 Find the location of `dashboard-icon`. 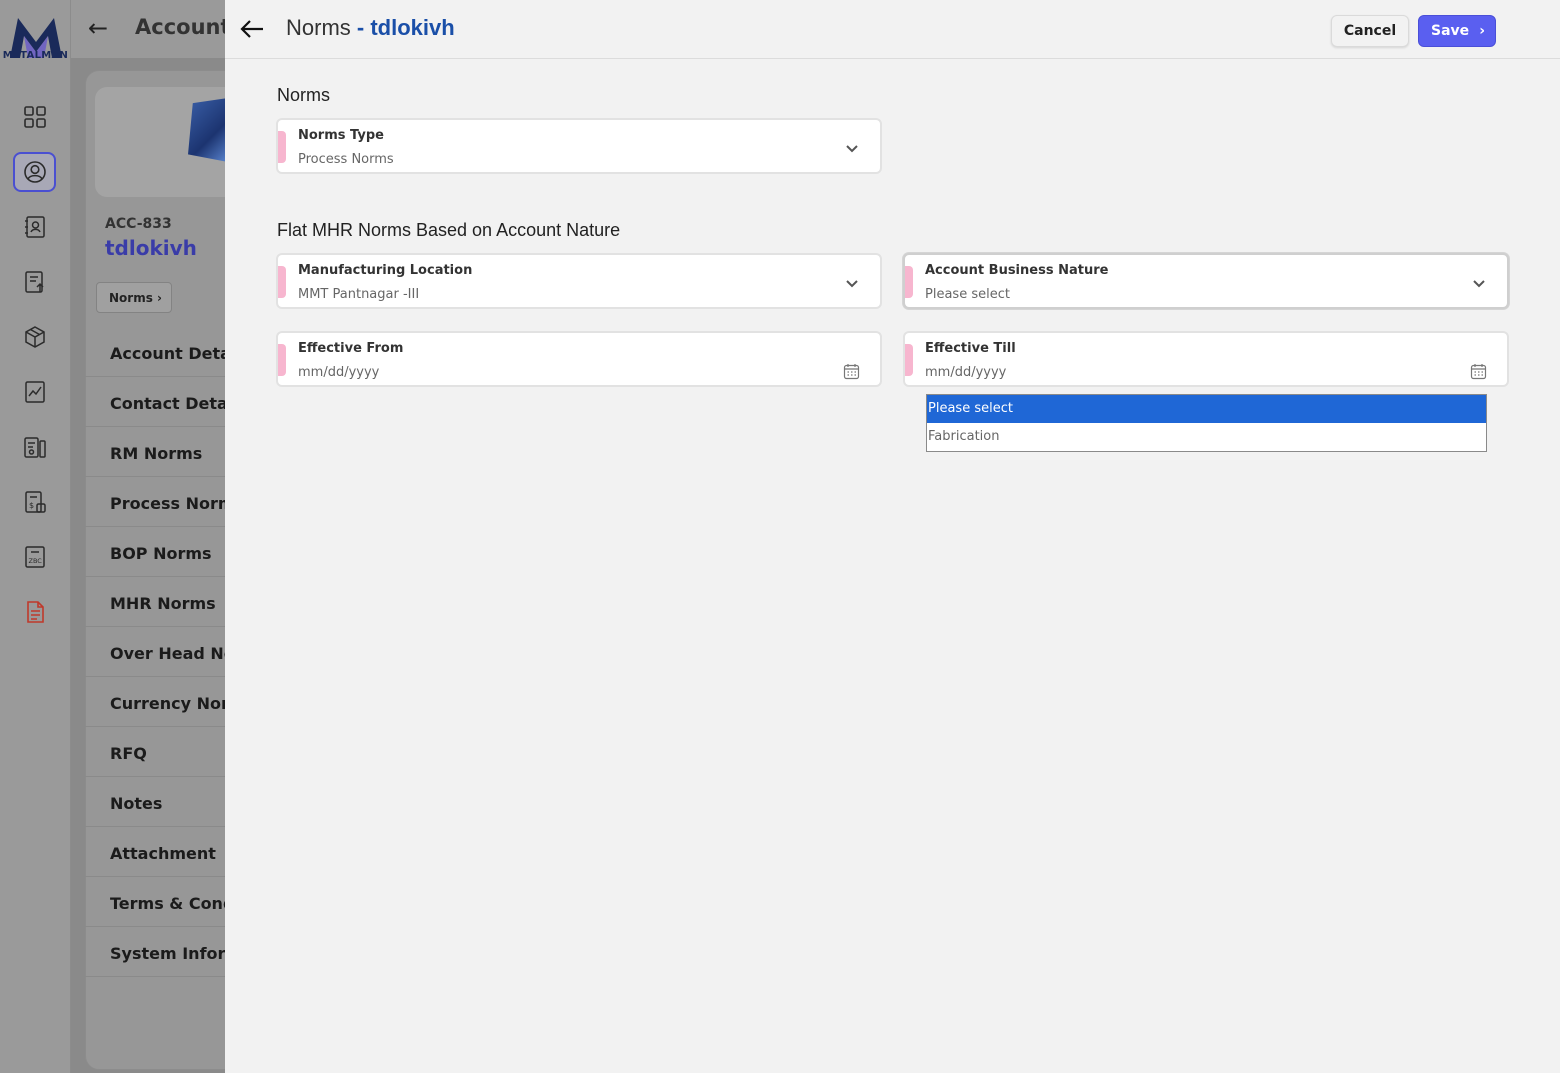

dashboard-icon is located at coordinates (35, 117).